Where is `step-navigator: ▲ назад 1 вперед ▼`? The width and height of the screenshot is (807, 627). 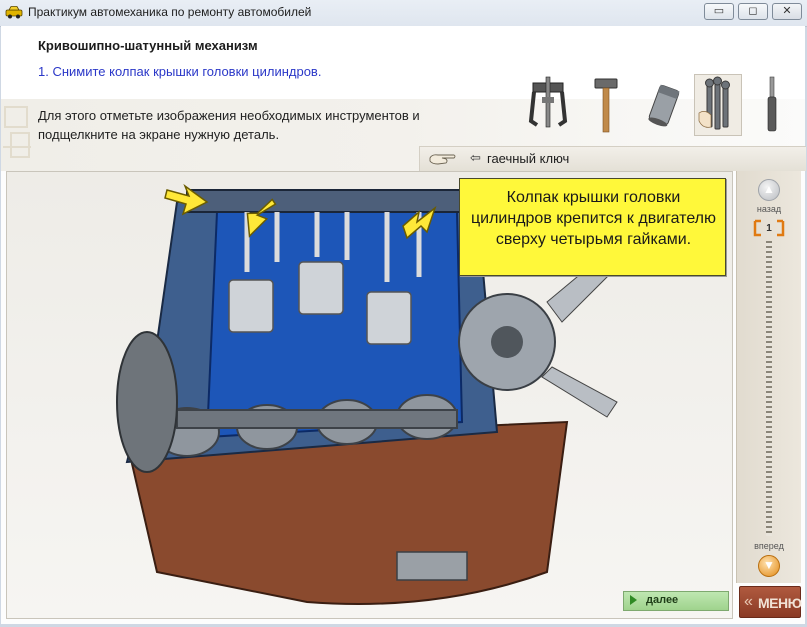 step-navigator: ▲ назад 1 вперед ▼ is located at coordinates (768, 377).